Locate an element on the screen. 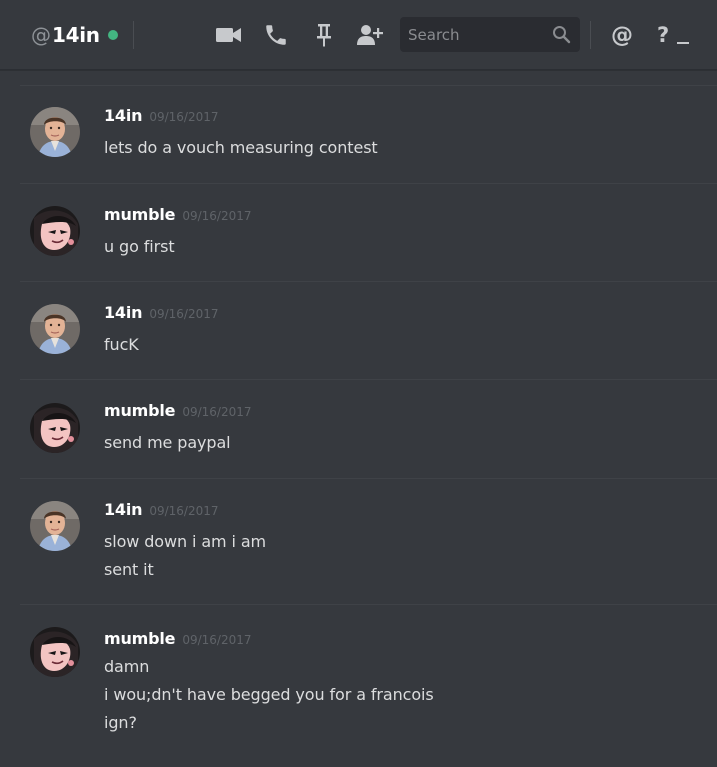 This screenshot has width=717, height=767. online-status-icon is located at coordinates (112, 35).